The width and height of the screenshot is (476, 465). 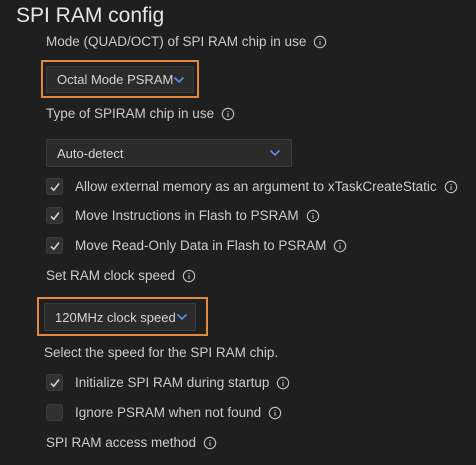 I want to click on checkbox-row-rodata: Move Read-Only Data in Flash to PSRAM, so click(x=196, y=245).